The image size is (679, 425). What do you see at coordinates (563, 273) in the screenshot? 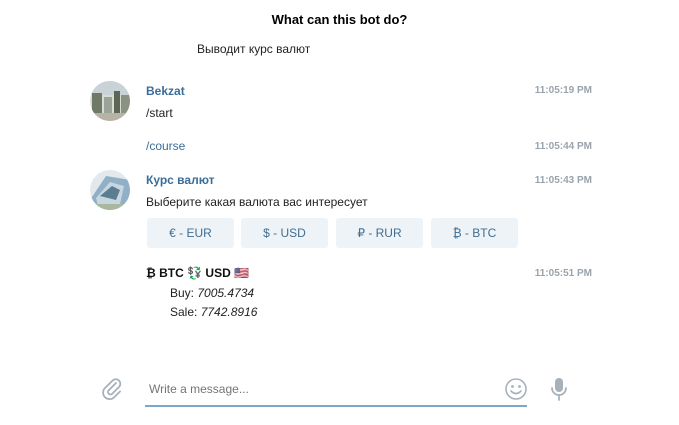
I see `message-time: 11:05:51 PM` at bounding box center [563, 273].